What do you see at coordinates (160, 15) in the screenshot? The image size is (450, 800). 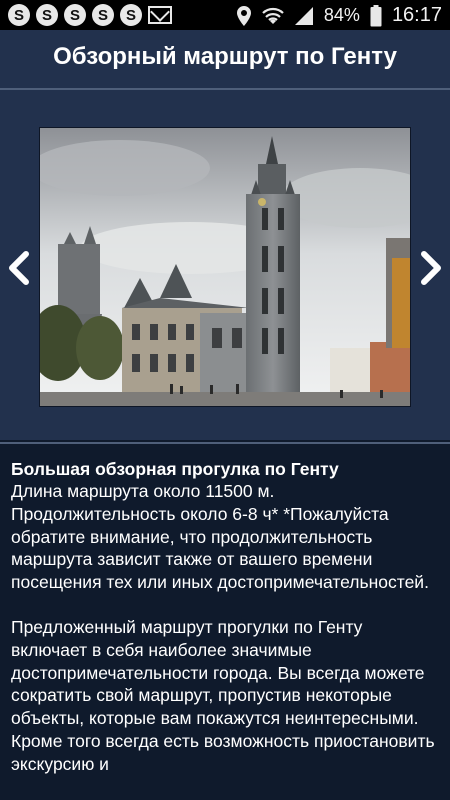 I see `mail-icon` at bounding box center [160, 15].